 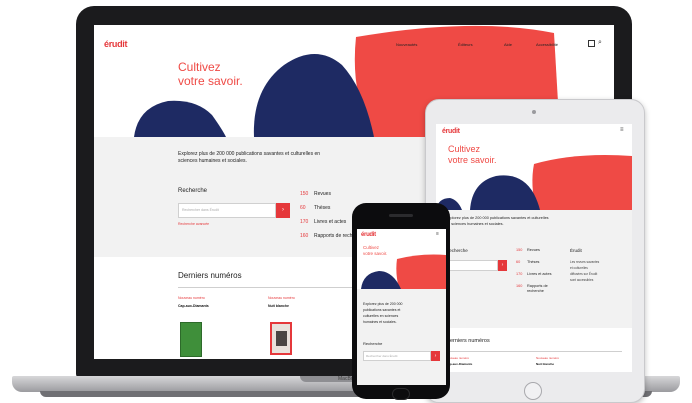 I want to click on tablet-search-button: ›, so click(x=502, y=265).